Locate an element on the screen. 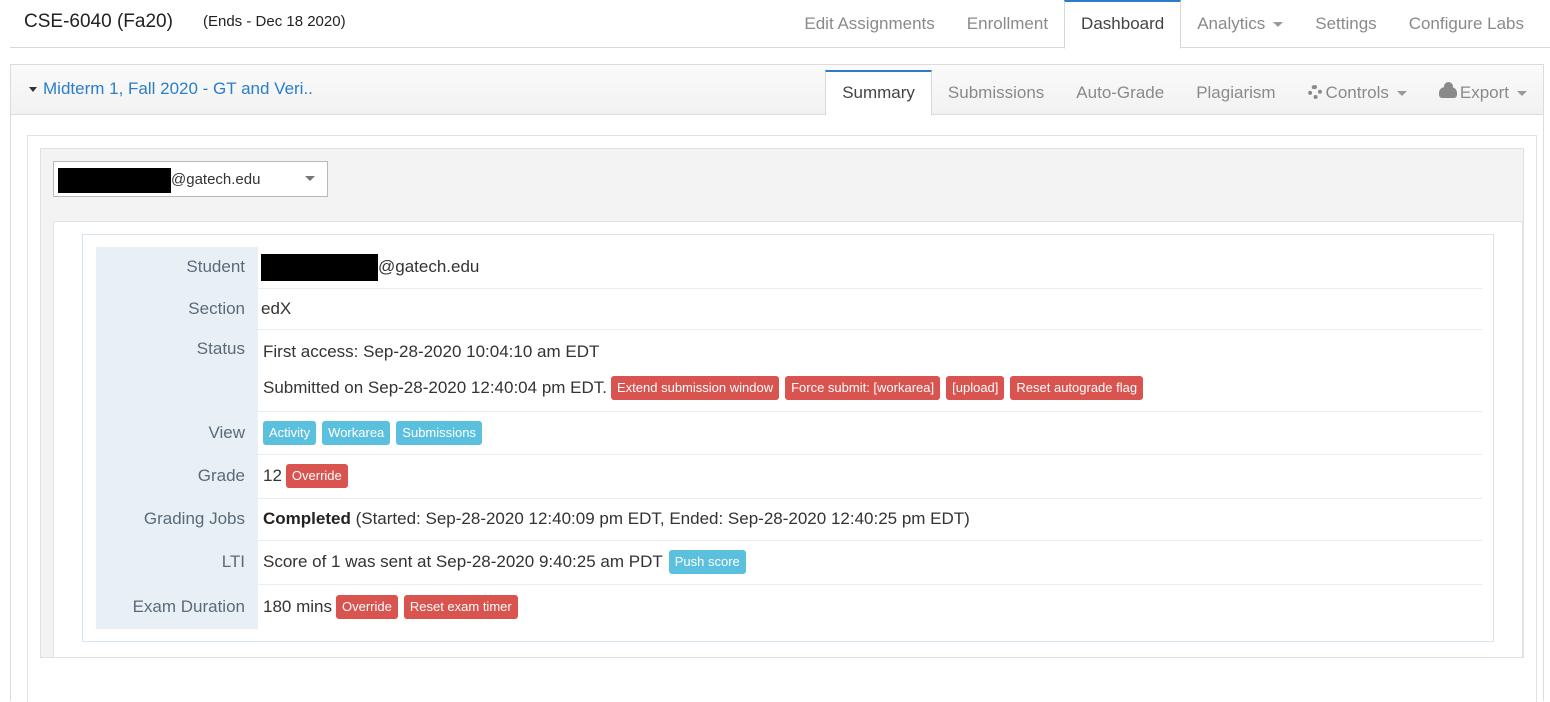 The image size is (1550, 702). extend-window-button: Extend submission window is located at coordinates (695, 388).